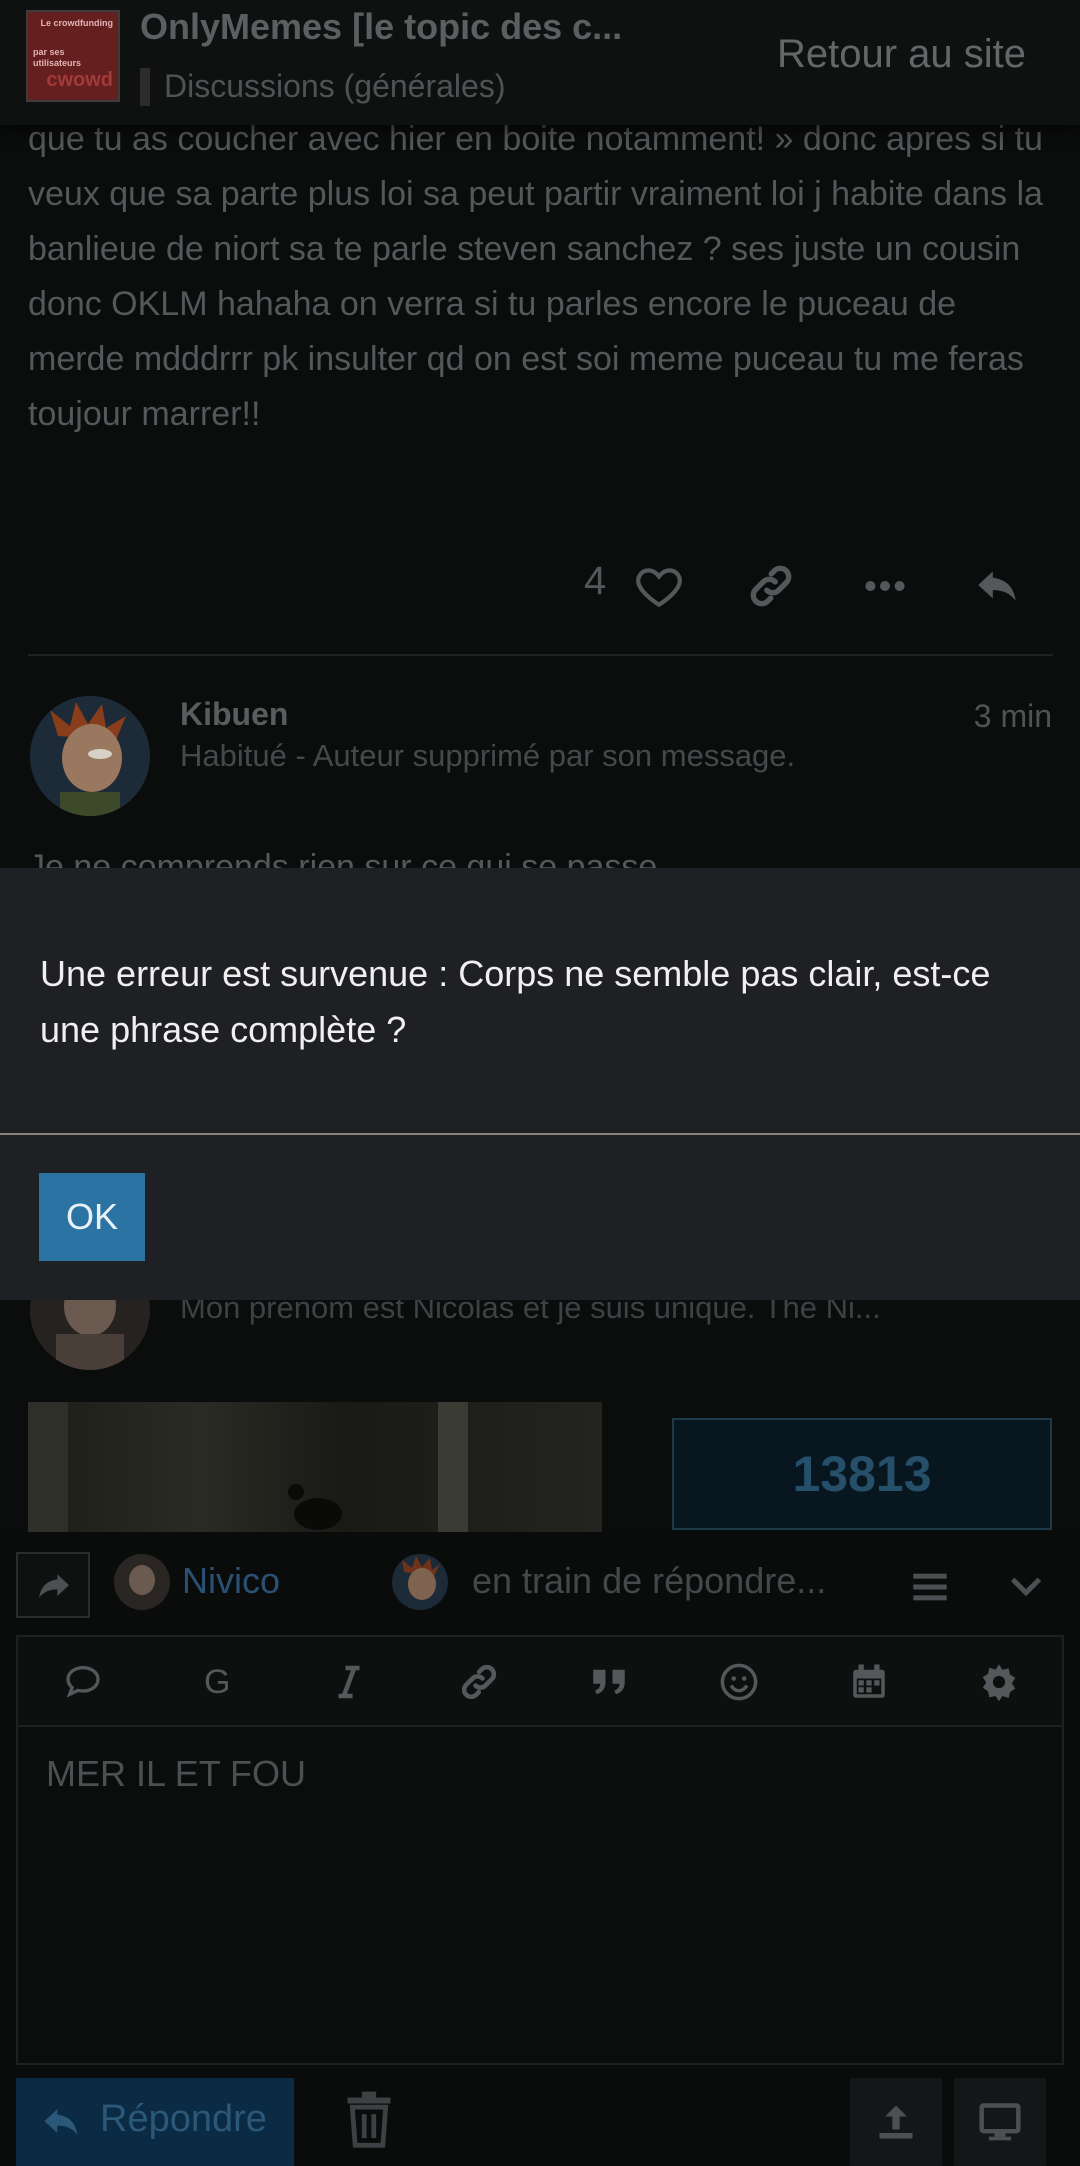 The image size is (1080, 2166). I want to click on share-arrow-icon, so click(54, 1586).